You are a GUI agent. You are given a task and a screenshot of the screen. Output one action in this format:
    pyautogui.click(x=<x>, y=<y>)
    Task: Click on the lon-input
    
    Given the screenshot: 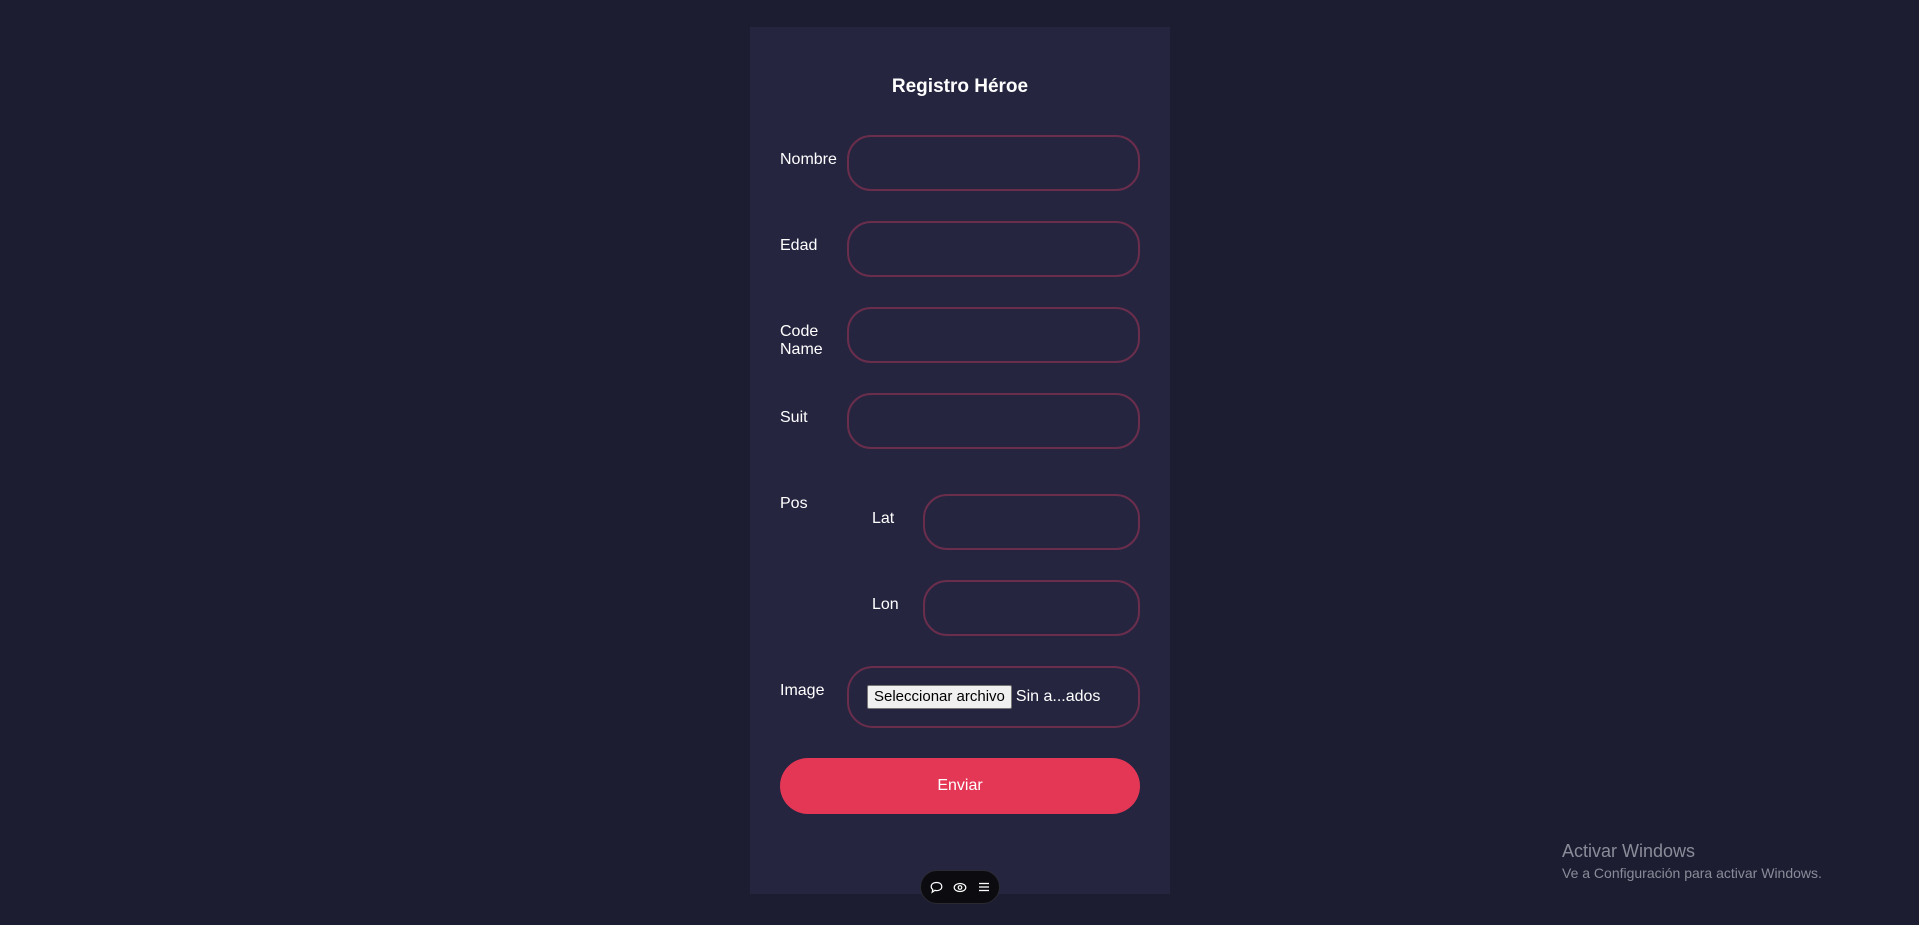 What is the action you would take?
    pyautogui.click(x=1031, y=608)
    